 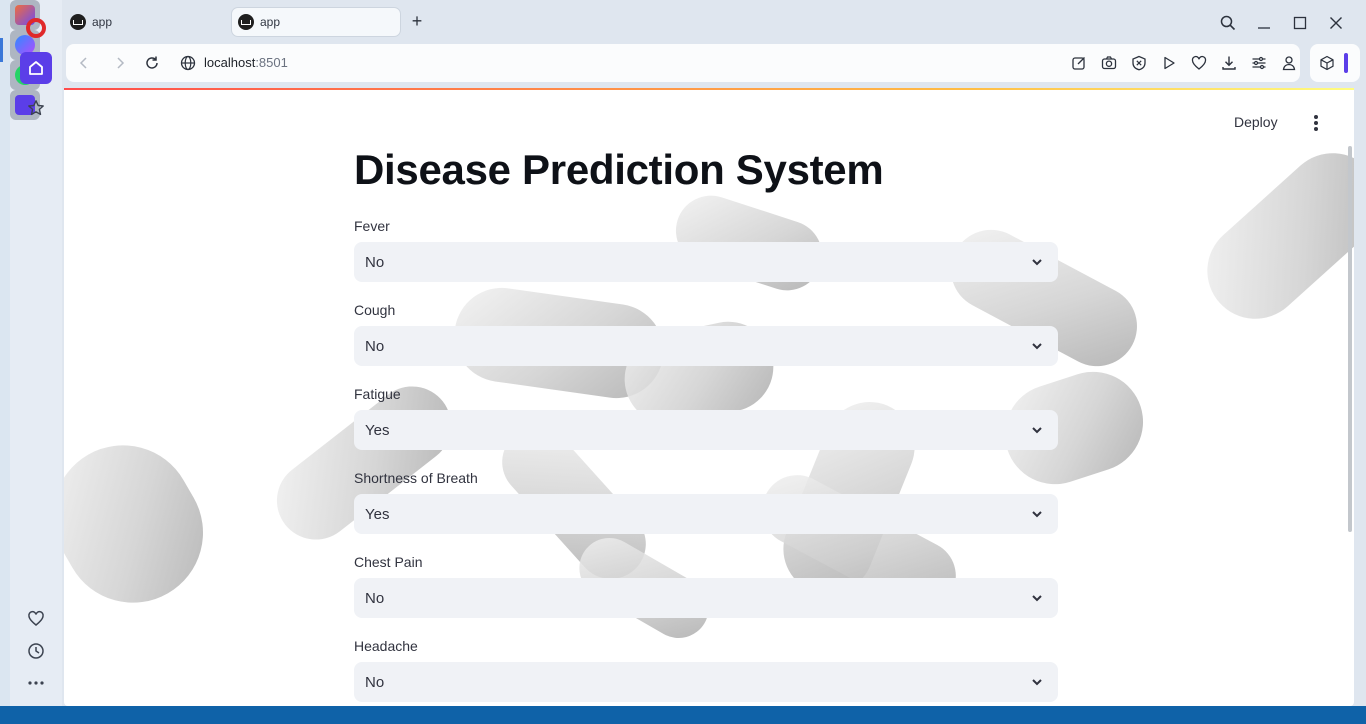 What do you see at coordinates (316, 22) in the screenshot?
I see `tab-app-2: app` at bounding box center [316, 22].